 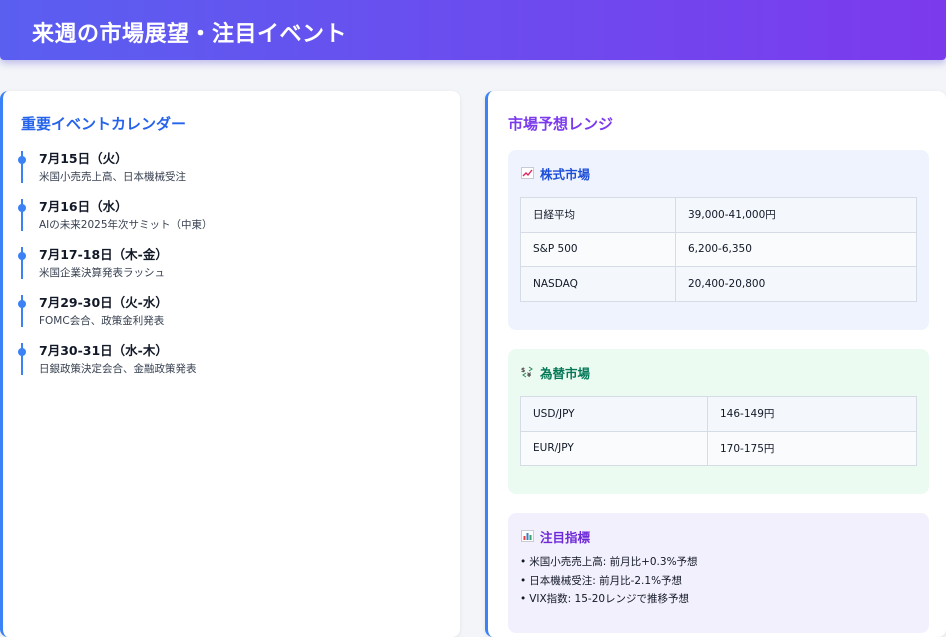 I want to click on table-cell-name: NASDAQ, so click(x=598, y=284).